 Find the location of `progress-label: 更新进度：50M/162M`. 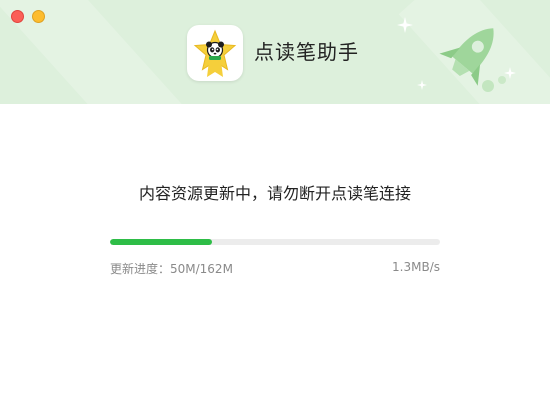

progress-label: 更新进度：50M/162M is located at coordinates (171, 269).